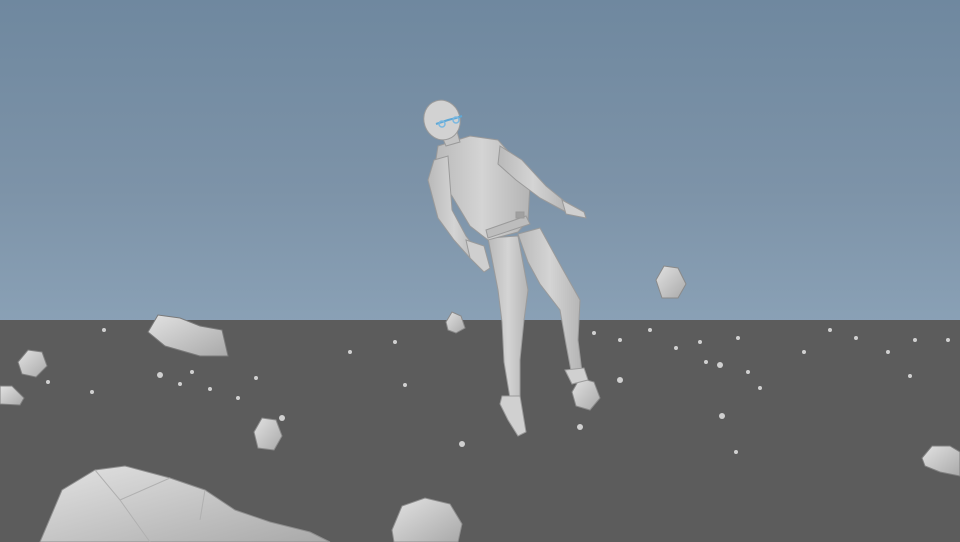 The image size is (960, 542). What do you see at coordinates (427, 519) in the screenshot?
I see `ground-rock-center` at bounding box center [427, 519].